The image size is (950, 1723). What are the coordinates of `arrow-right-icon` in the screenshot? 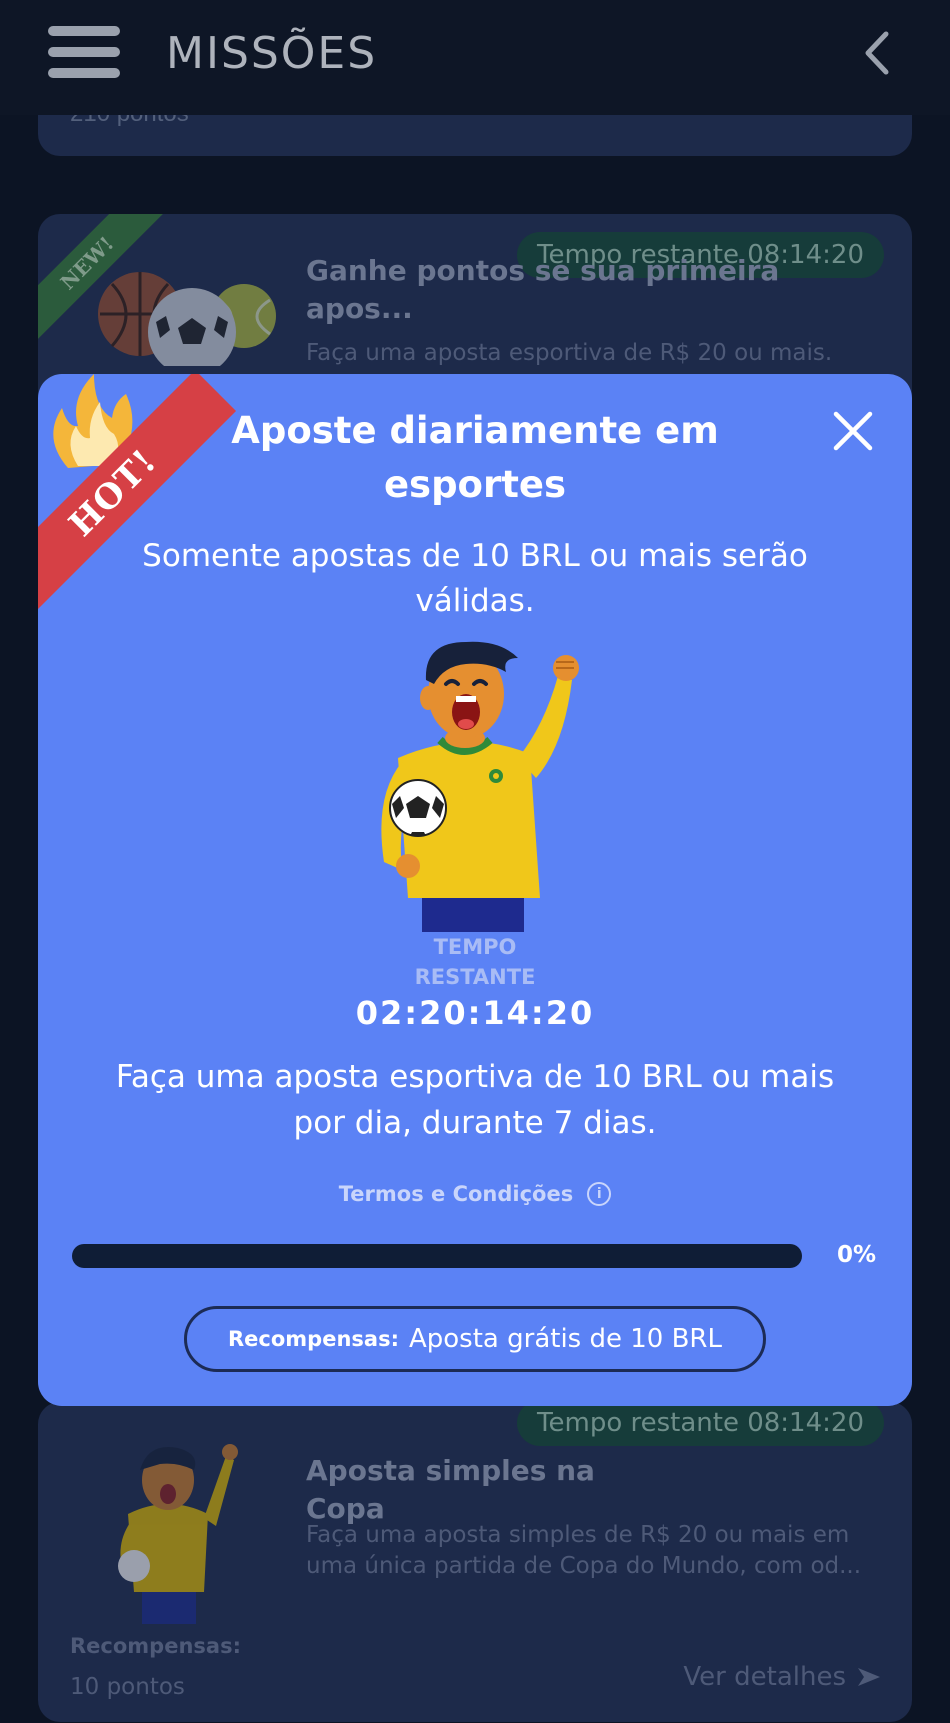 It's located at (869, 1677).